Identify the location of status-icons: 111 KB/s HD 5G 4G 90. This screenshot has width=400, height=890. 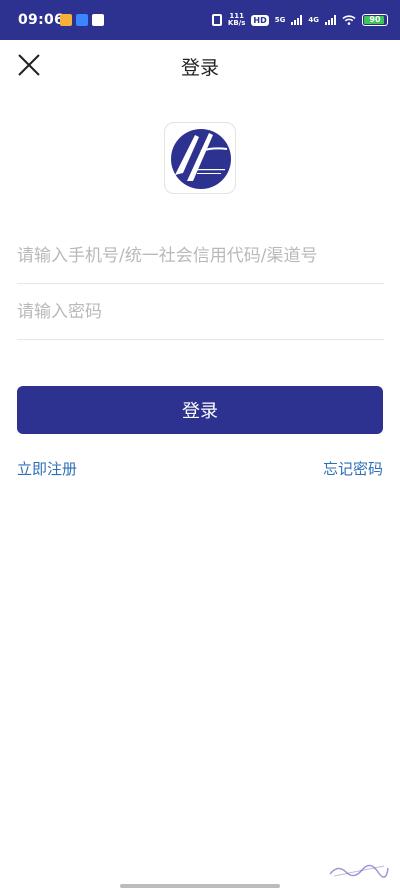
(299, 20).